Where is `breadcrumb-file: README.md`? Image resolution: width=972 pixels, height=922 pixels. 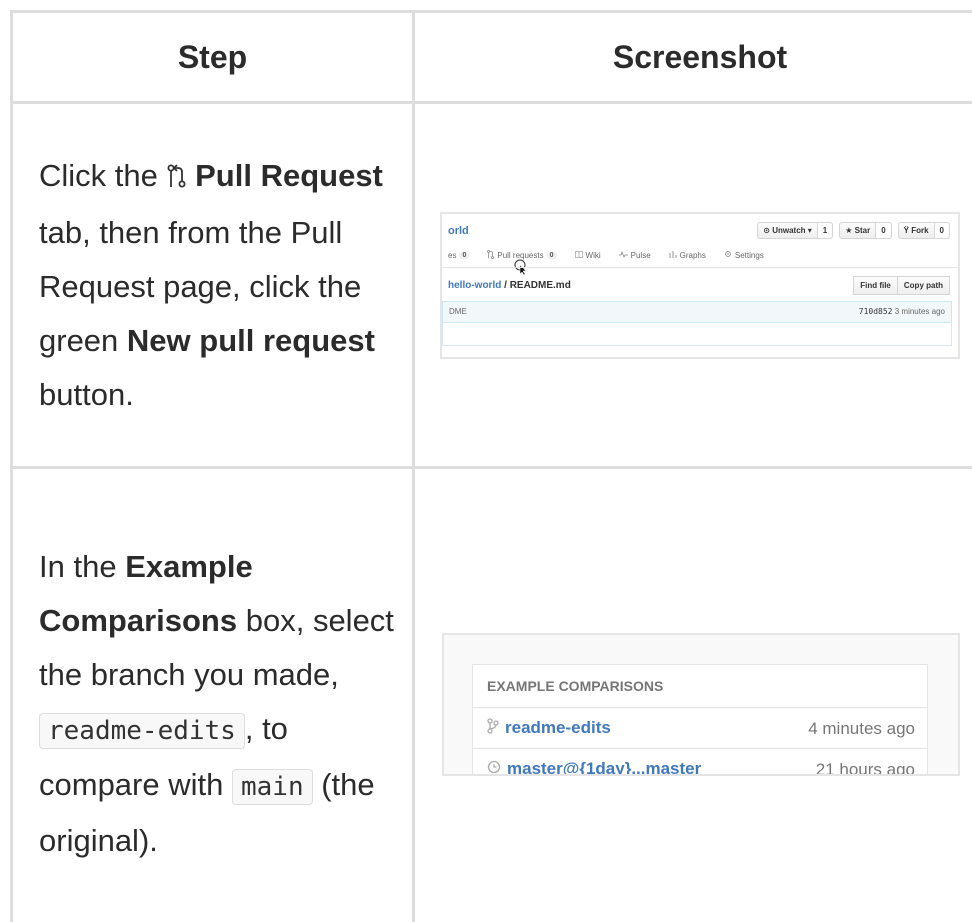 breadcrumb-file: README.md is located at coordinates (540, 285).